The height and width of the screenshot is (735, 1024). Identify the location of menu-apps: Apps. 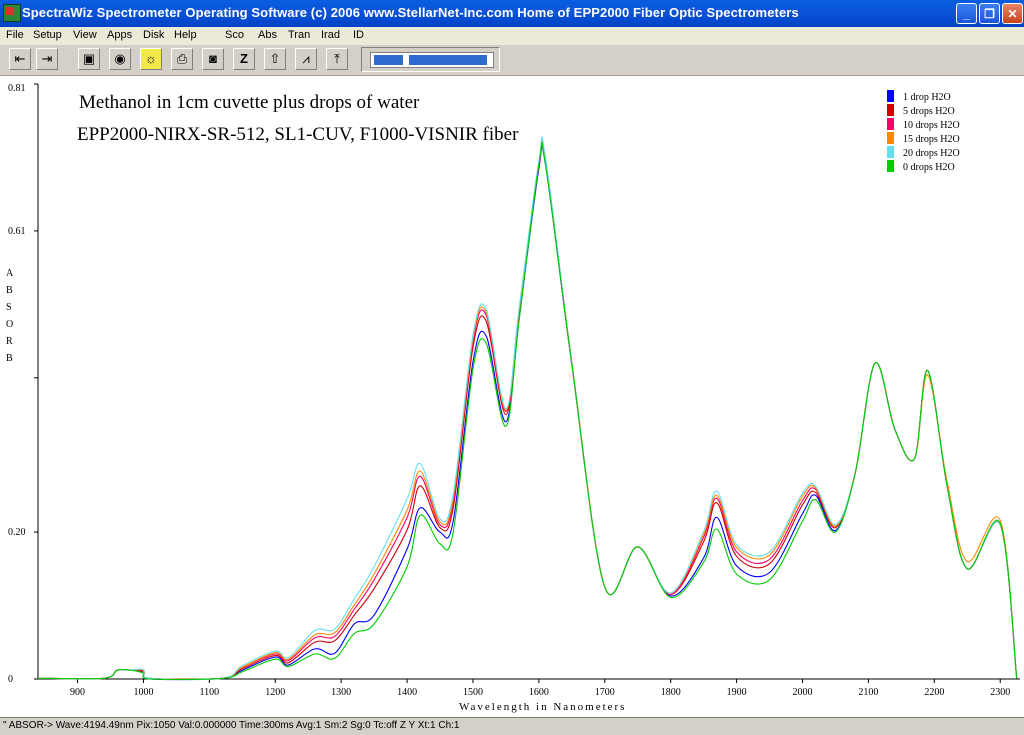
(119, 35).